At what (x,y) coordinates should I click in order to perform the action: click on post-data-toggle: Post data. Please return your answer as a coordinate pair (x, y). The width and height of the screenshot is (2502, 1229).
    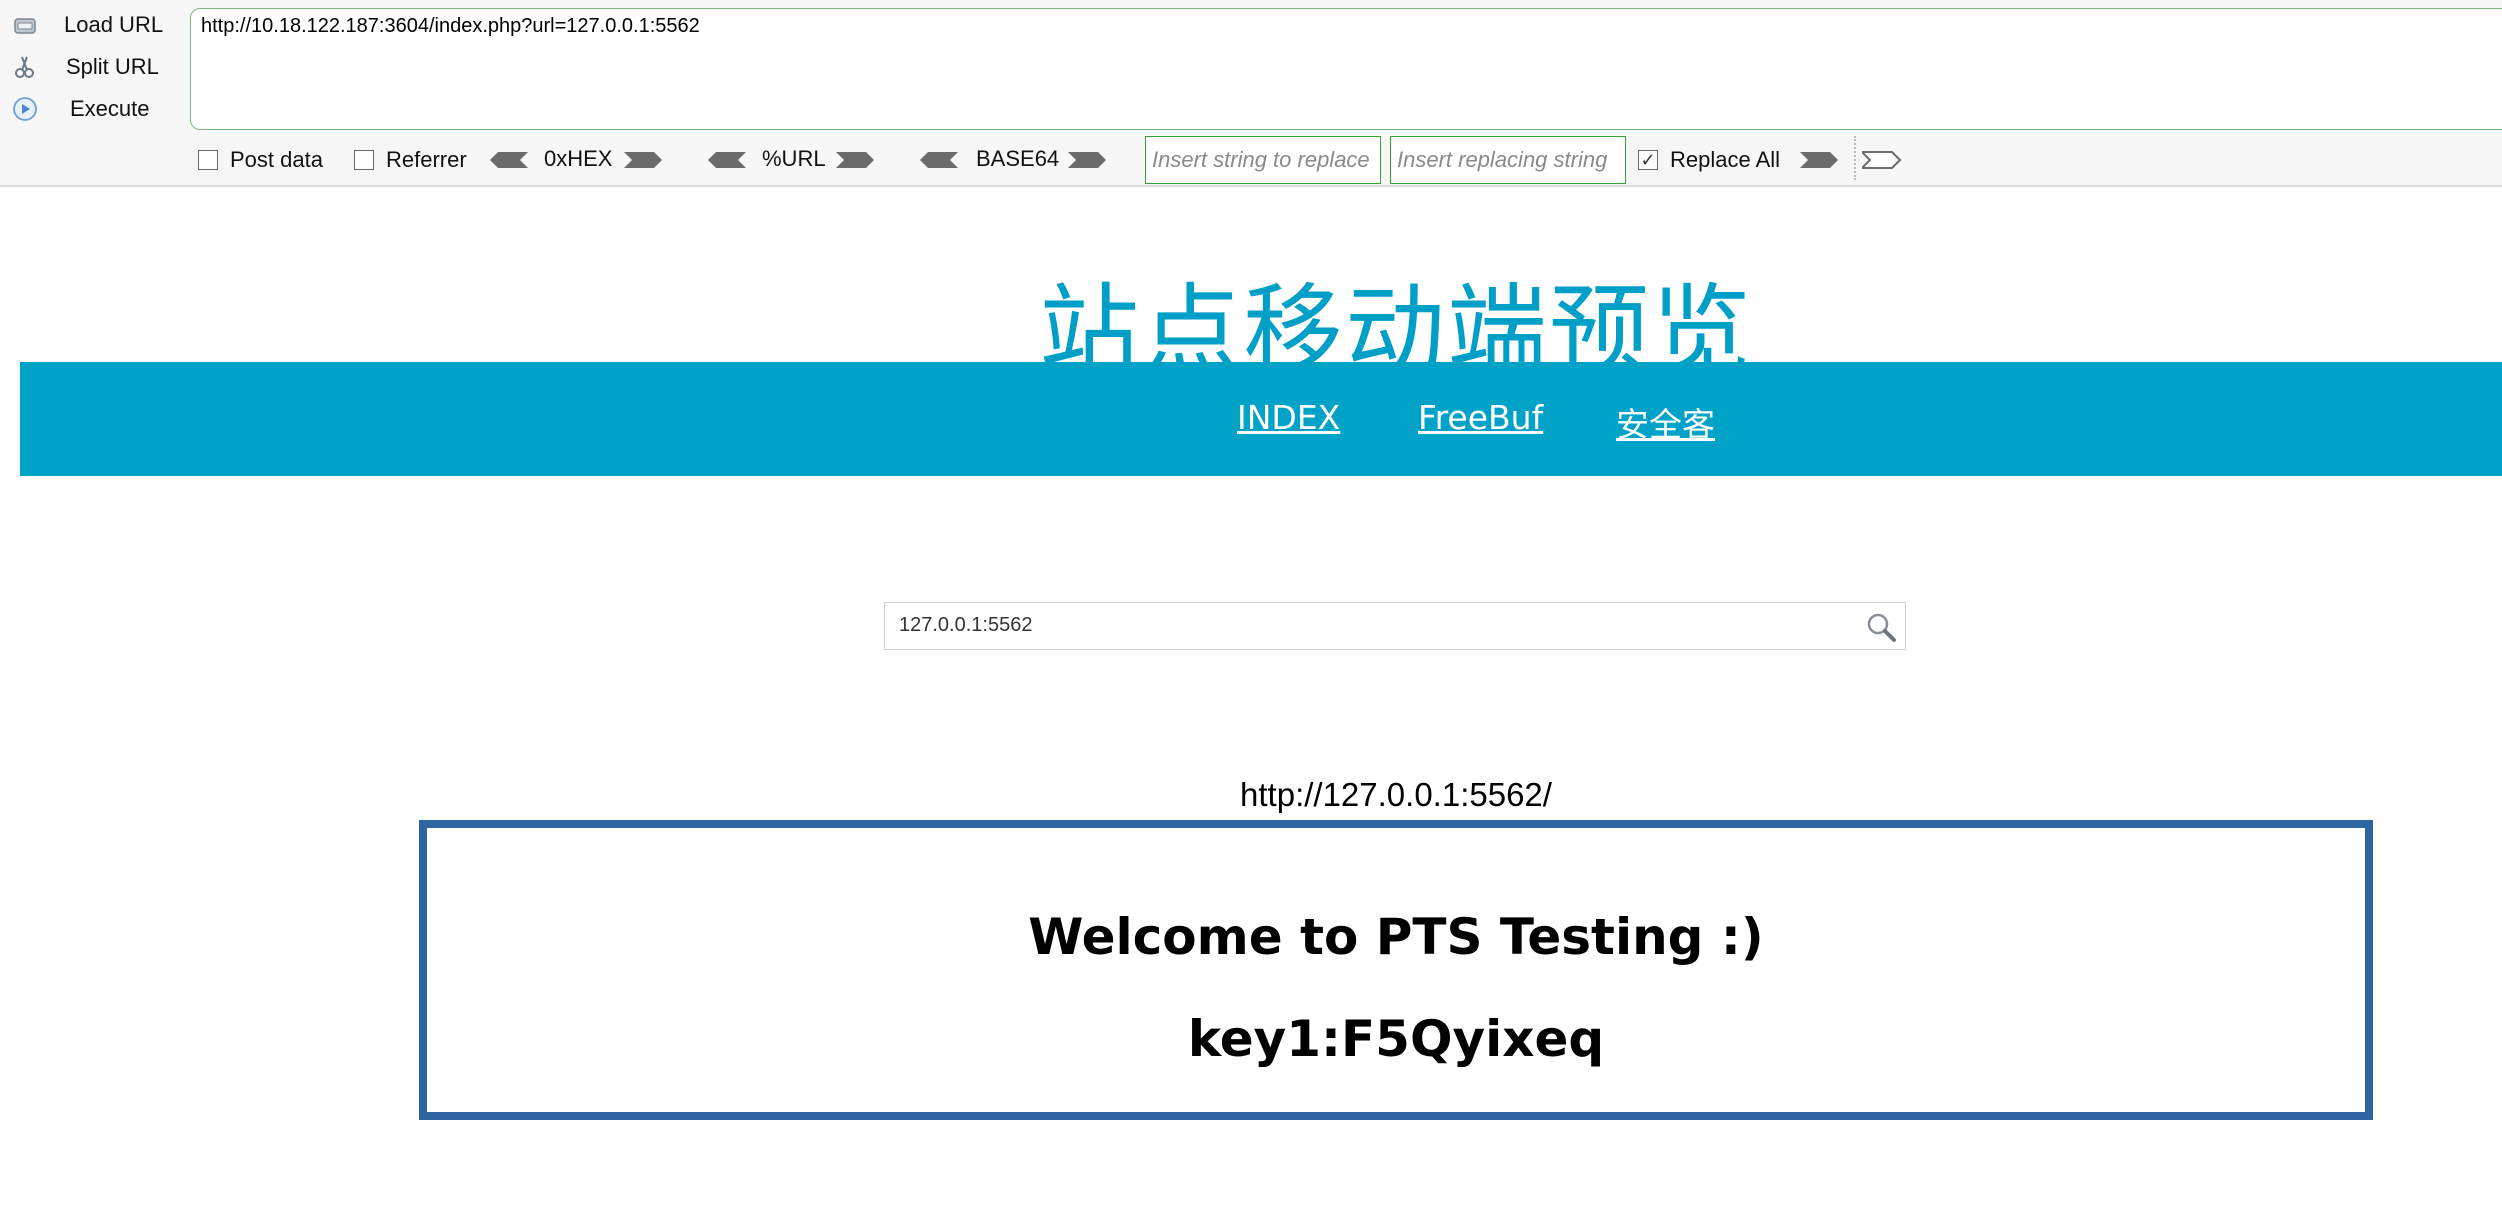
    Looking at the image, I should click on (260, 160).